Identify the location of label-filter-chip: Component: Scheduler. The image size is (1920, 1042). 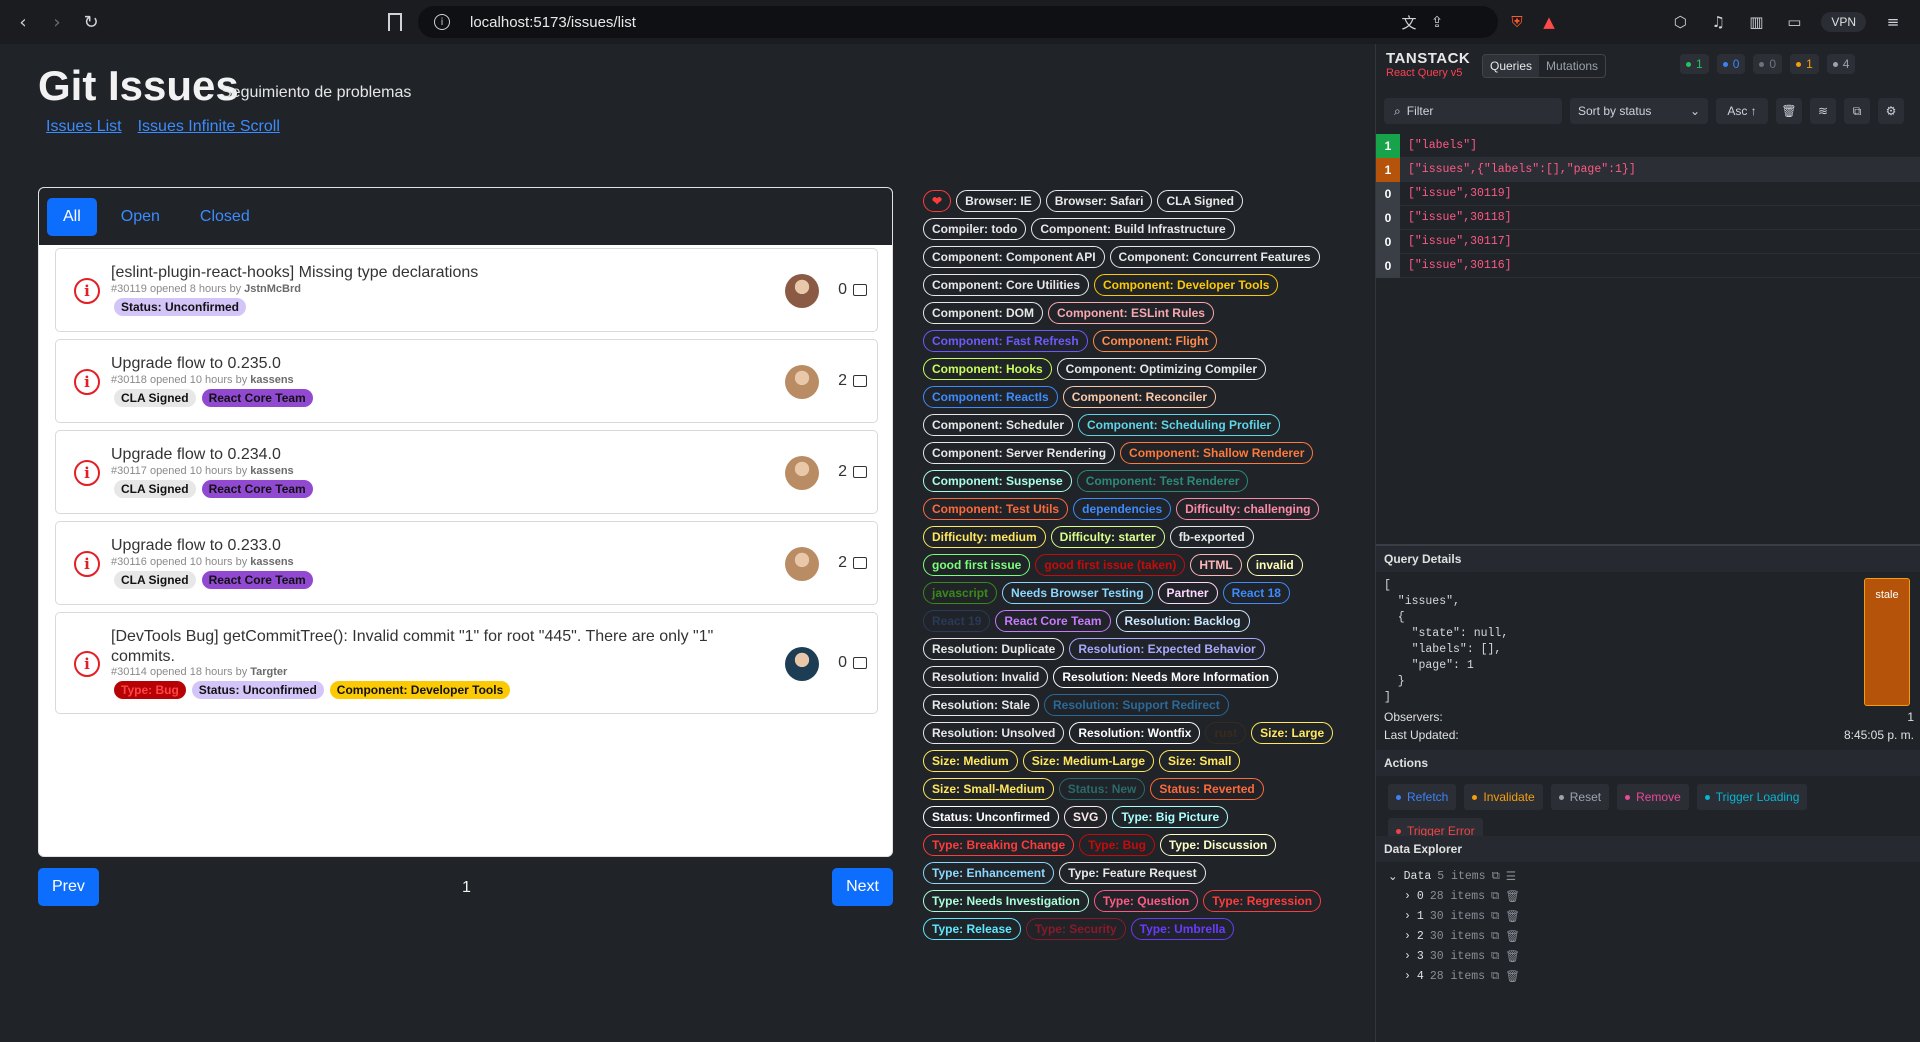
(998, 425).